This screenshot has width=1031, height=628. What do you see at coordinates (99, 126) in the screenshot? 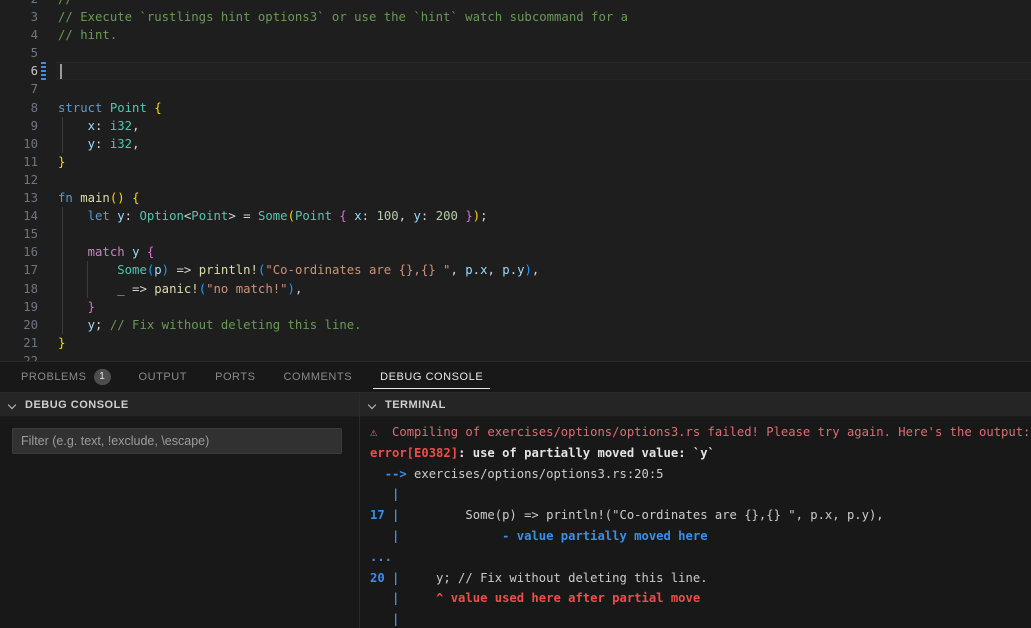
I see `code-text: x: i32,` at bounding box center [99, 126].